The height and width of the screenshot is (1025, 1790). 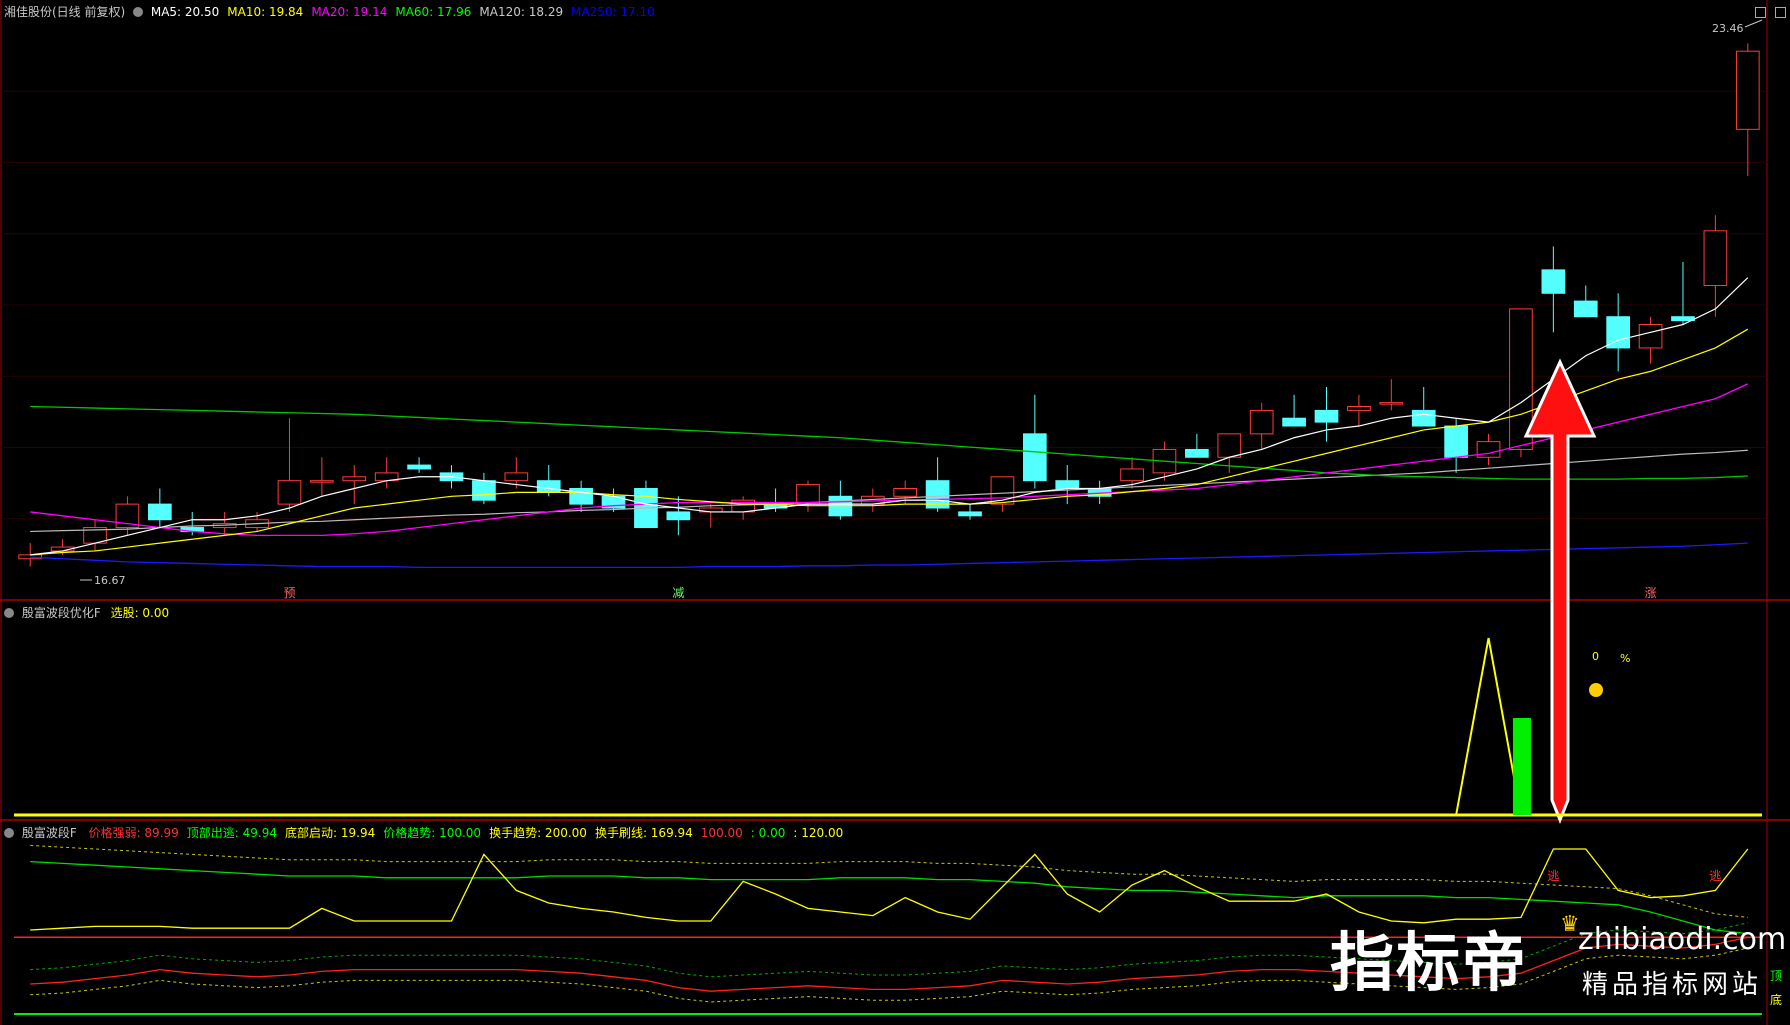 What do you see at coordinates (433, 12) in the screenshot?
I see `ma-legend-item: MA60: 17.96` at bounding box center [433, 12].